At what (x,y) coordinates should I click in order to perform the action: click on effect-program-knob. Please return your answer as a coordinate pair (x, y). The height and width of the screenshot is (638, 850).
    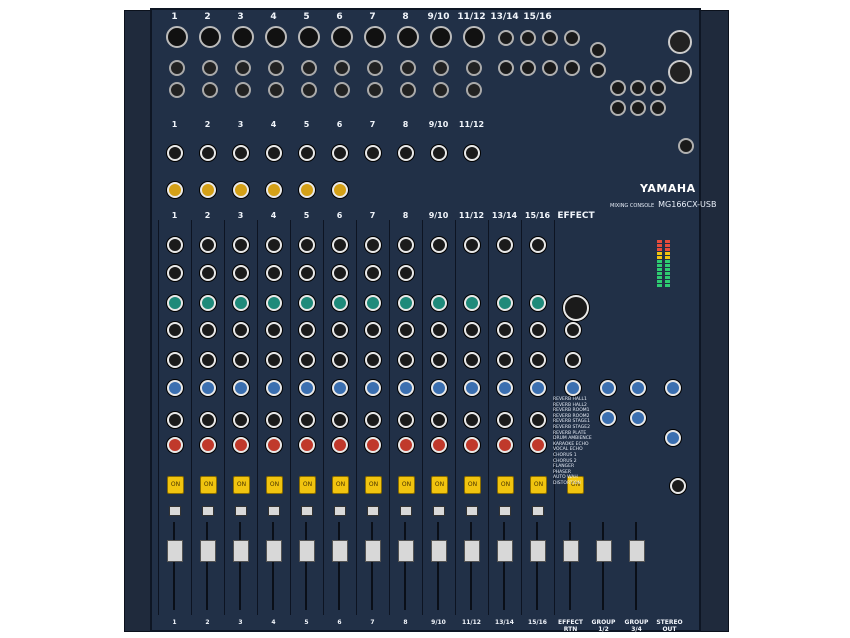
    Looking at the image, I should click on (576, 308).